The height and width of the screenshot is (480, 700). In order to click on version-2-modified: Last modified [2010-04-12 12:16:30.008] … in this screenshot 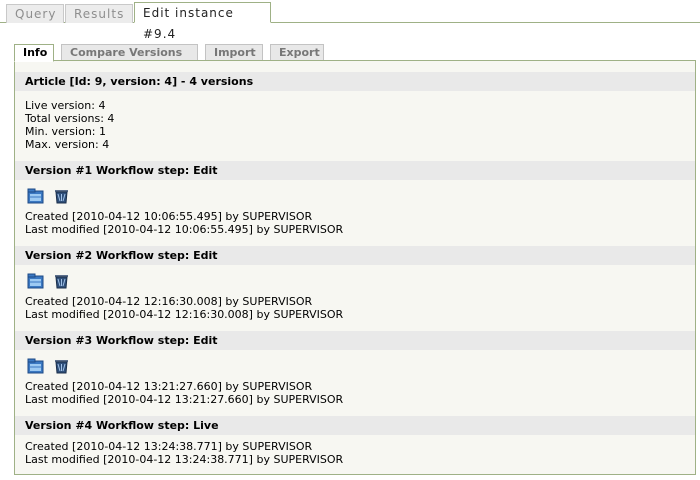, I will do `click(184, 314)`.